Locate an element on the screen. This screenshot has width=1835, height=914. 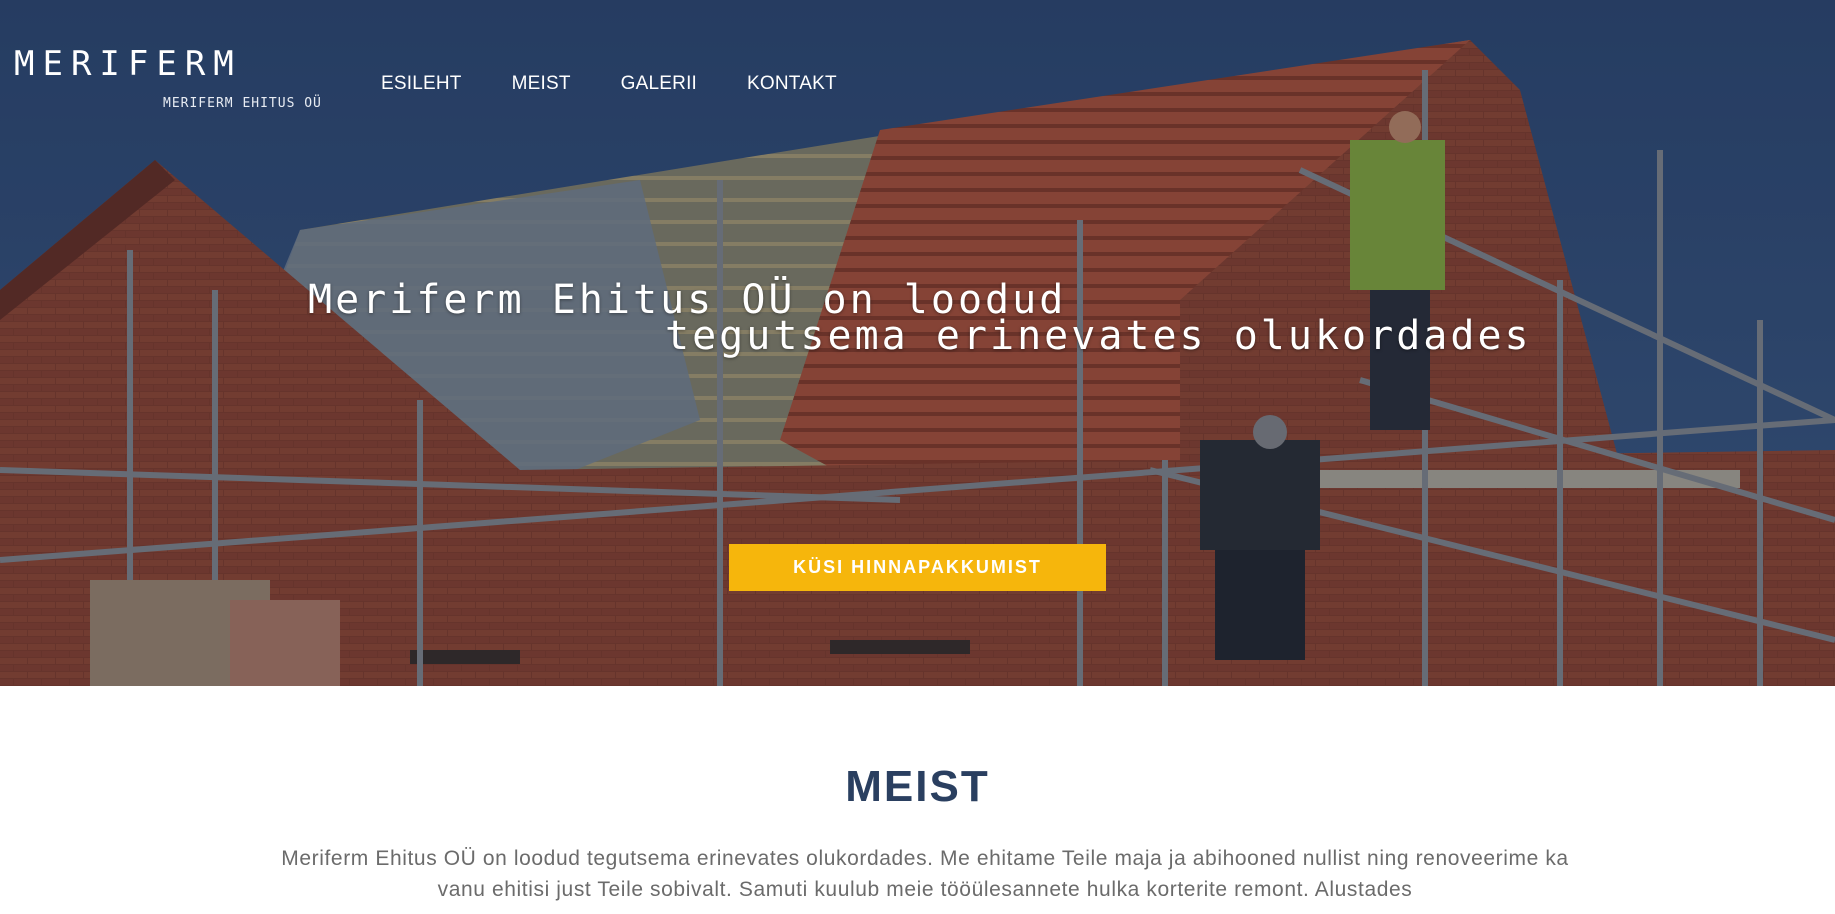
about-section-title: MEIST is located at coordinates (917, 786).